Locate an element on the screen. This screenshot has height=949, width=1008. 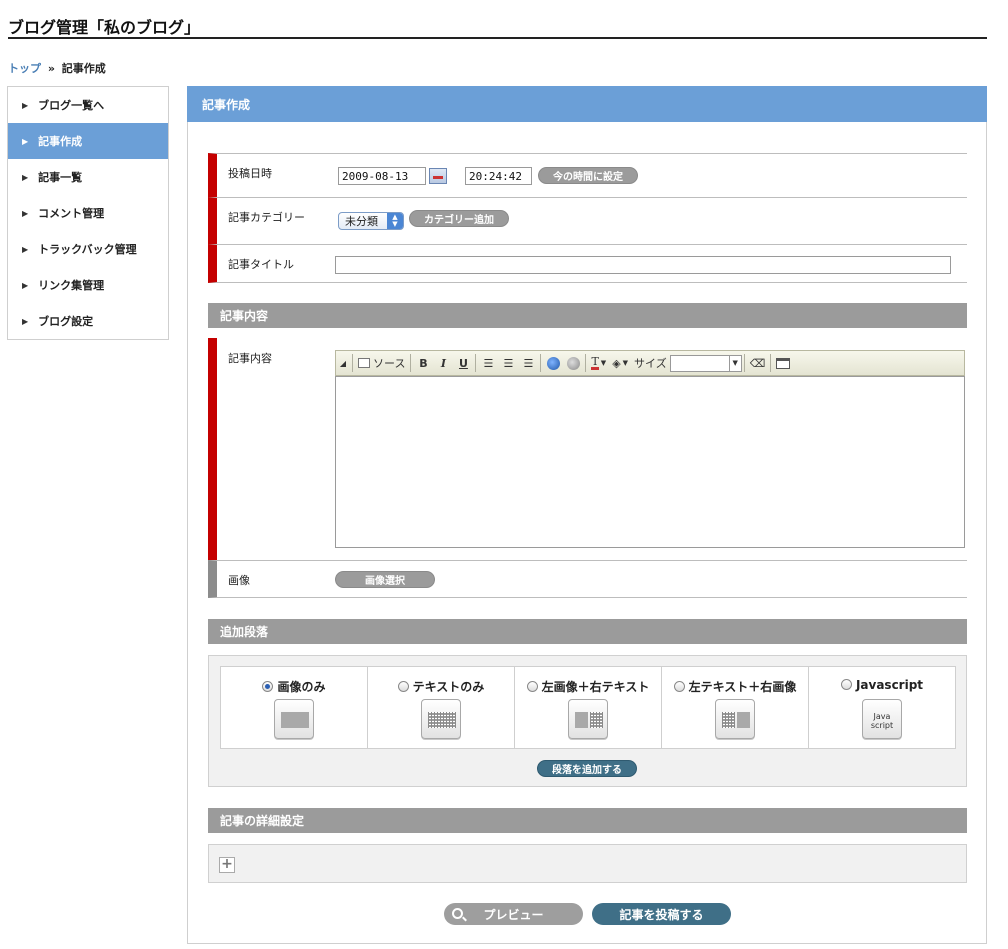
layout-radio-text-only is located at coordinates (403, 686).